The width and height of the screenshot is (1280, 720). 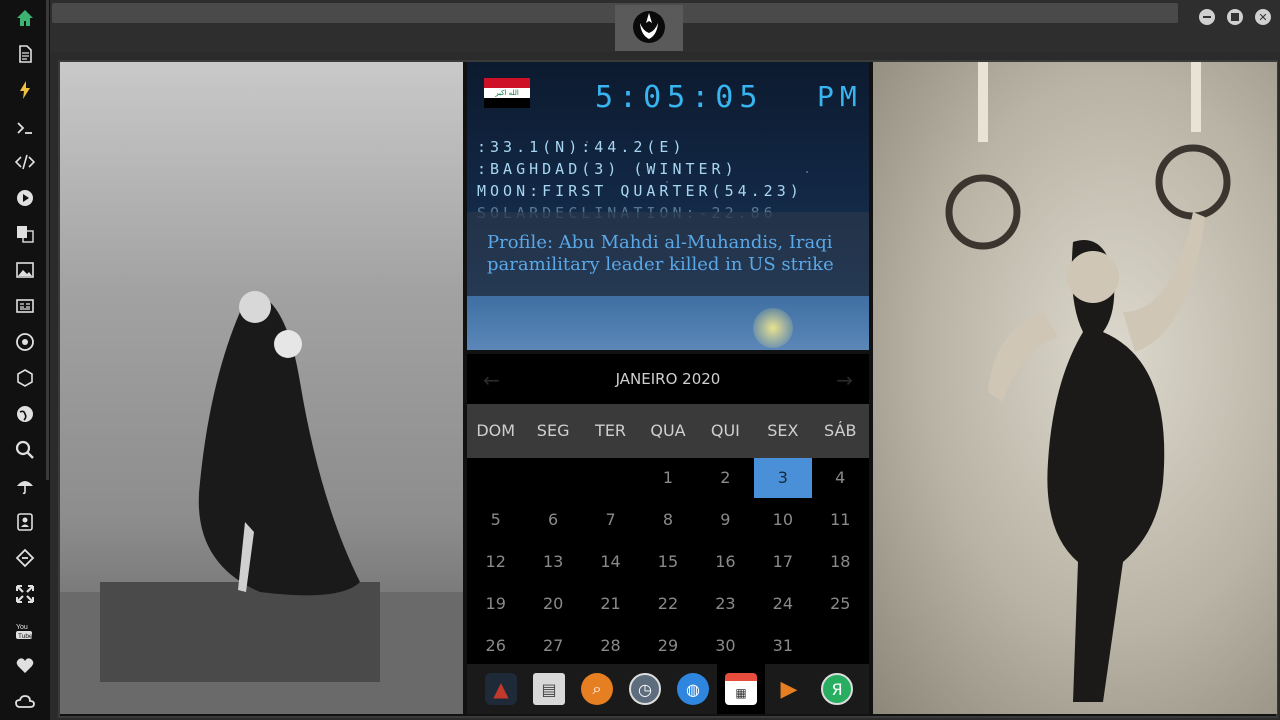 I want to click on calendar-day: 20, so click(x=552, y=604).